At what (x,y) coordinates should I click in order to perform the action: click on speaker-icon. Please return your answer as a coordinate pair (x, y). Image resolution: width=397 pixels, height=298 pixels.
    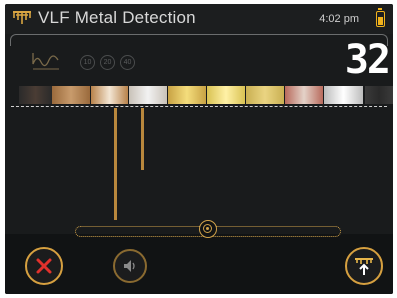
    Looking at the image, I should click on (129, 266).